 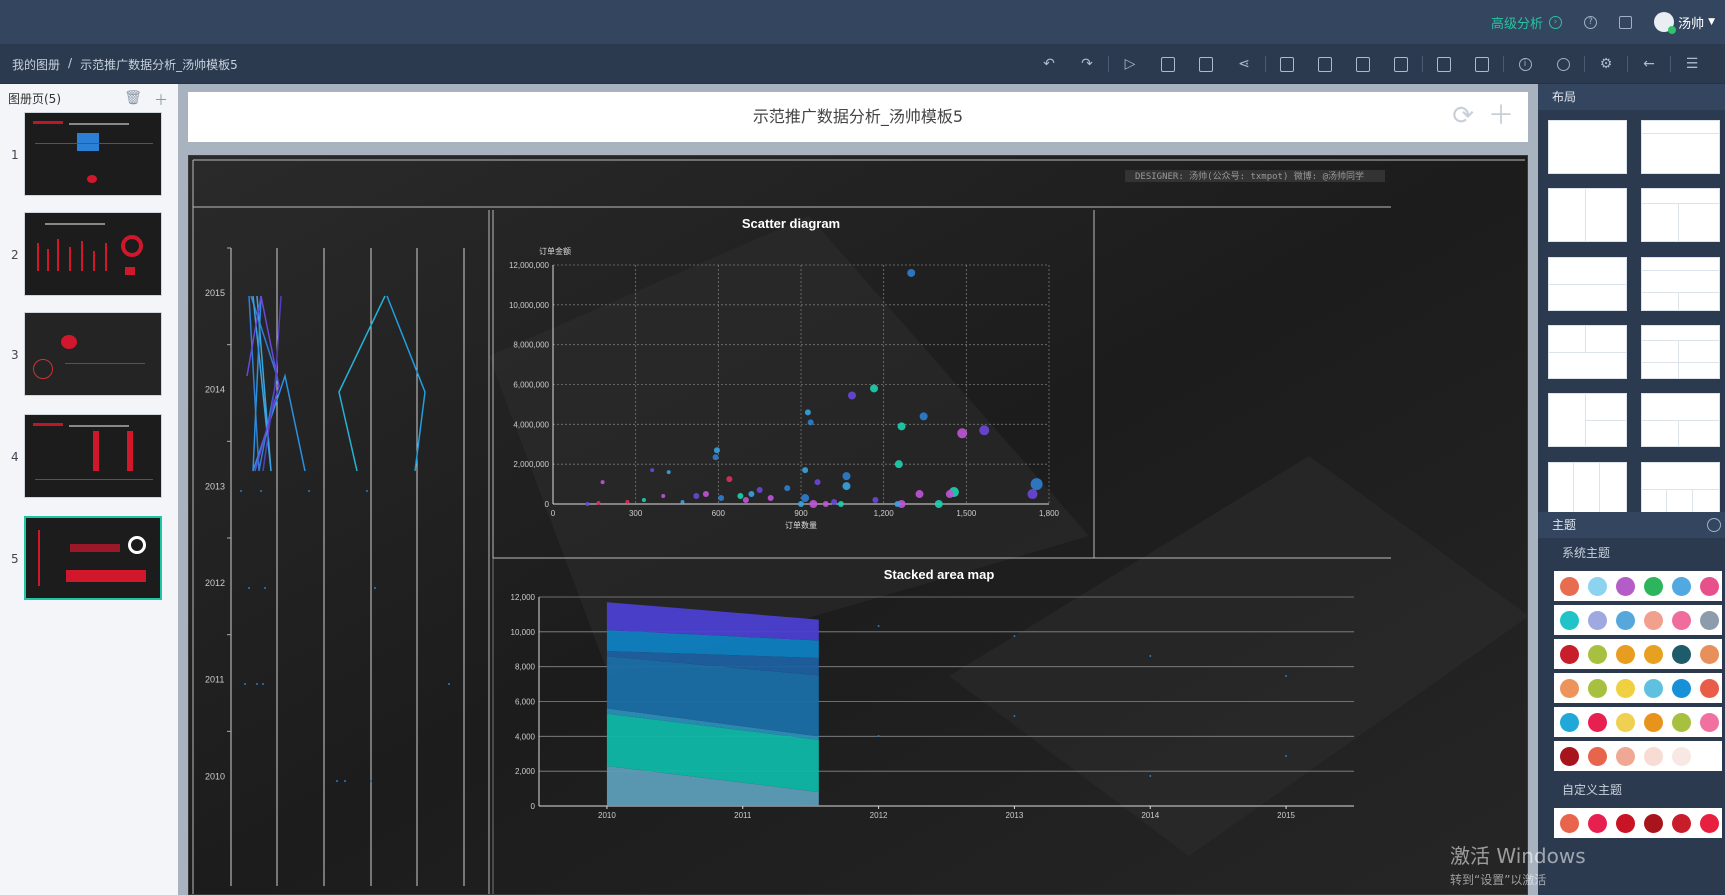 What do you see at coordinates (1286, 815) in the screenshot?
I see `area-x-tick: 2015` at bounding box center [1286, 815].